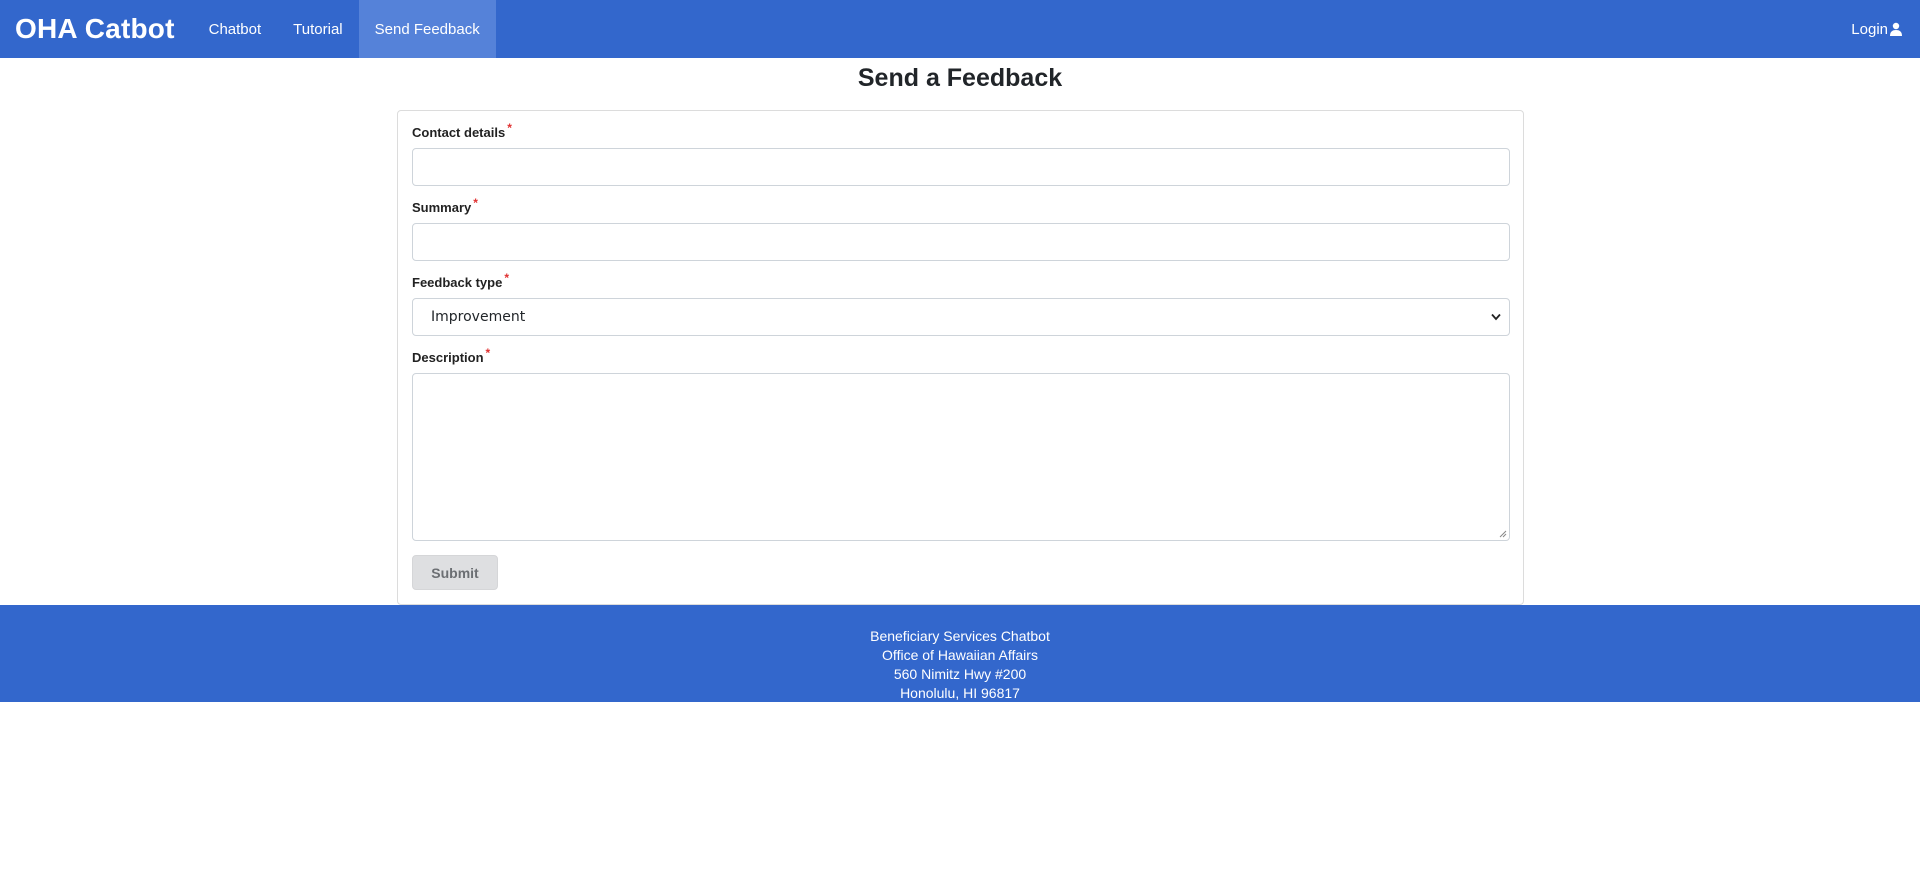  What do you see at coordinates (961, 242) in the screenshot?
I see `summary-input` at bounding box center [961, 242].